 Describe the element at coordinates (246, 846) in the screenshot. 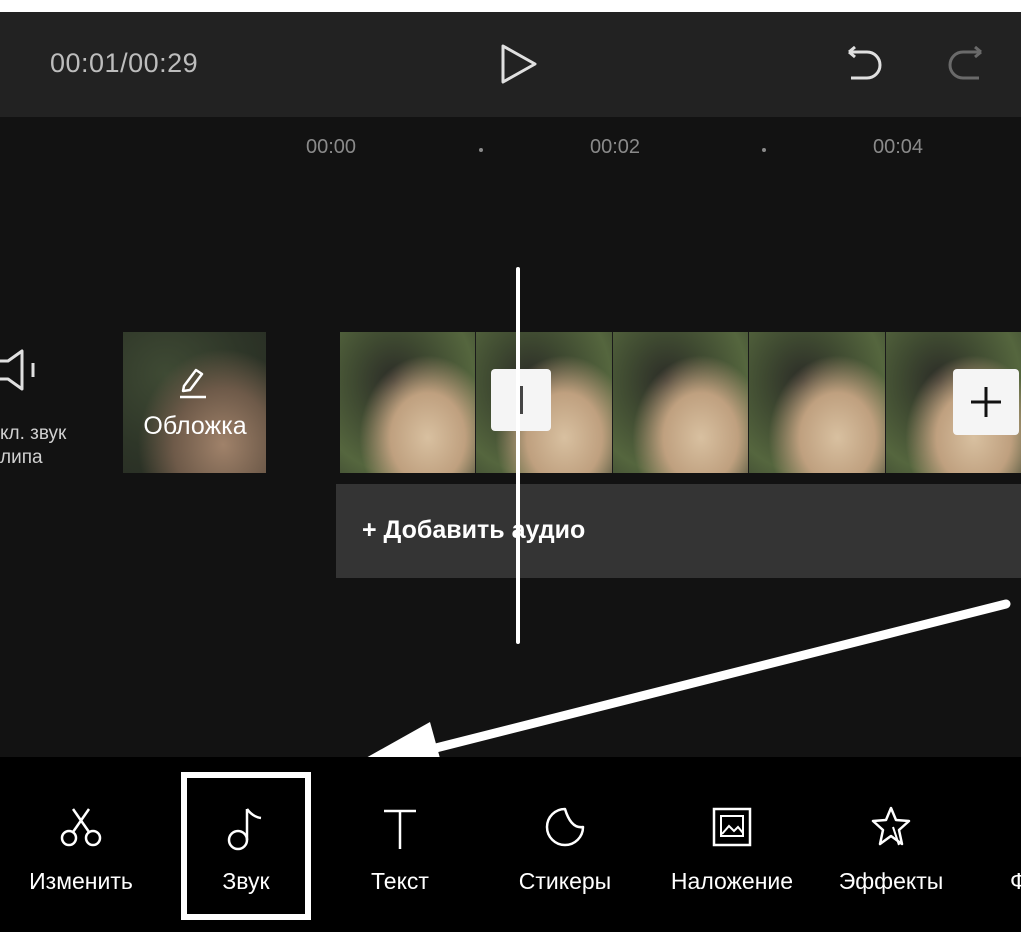

I see `audio-tool-highlight` at that location.